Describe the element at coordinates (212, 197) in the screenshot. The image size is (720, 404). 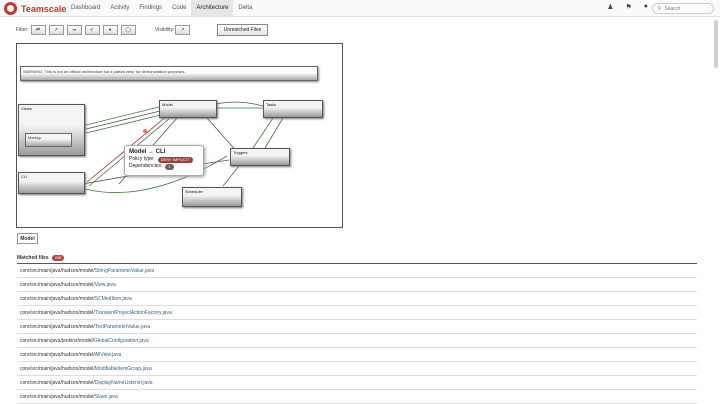
I see `component-scheduler: Scheduler` at that location.